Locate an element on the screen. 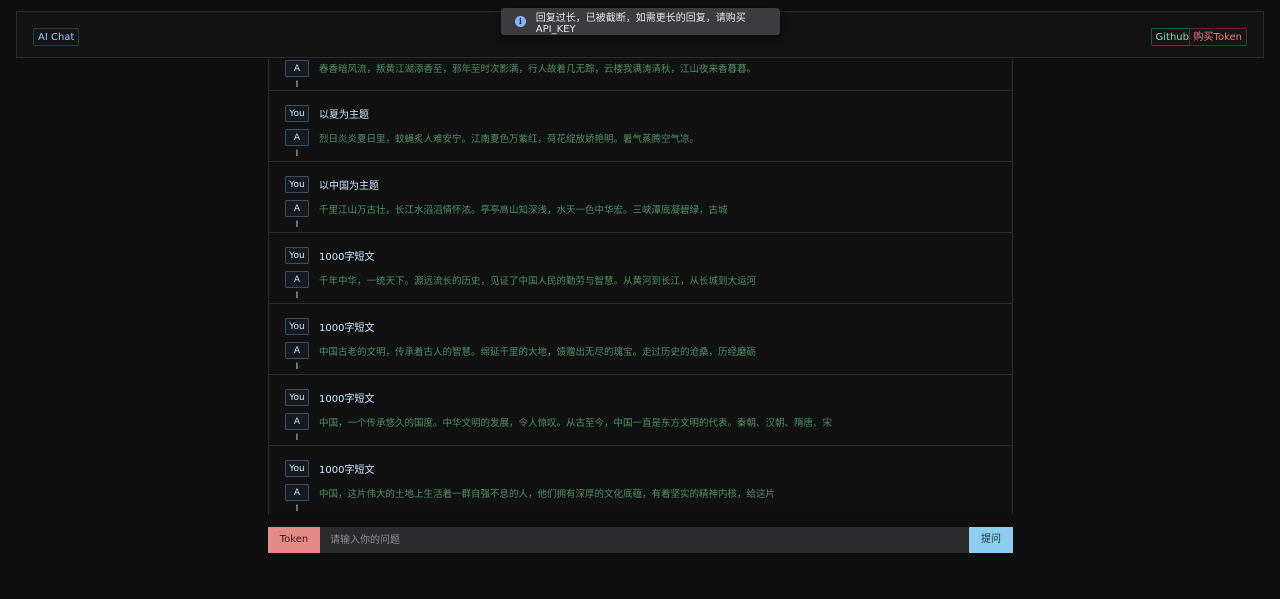 This screenshot has width=1280, height=599. question-input is located at coordinates (644, 540).